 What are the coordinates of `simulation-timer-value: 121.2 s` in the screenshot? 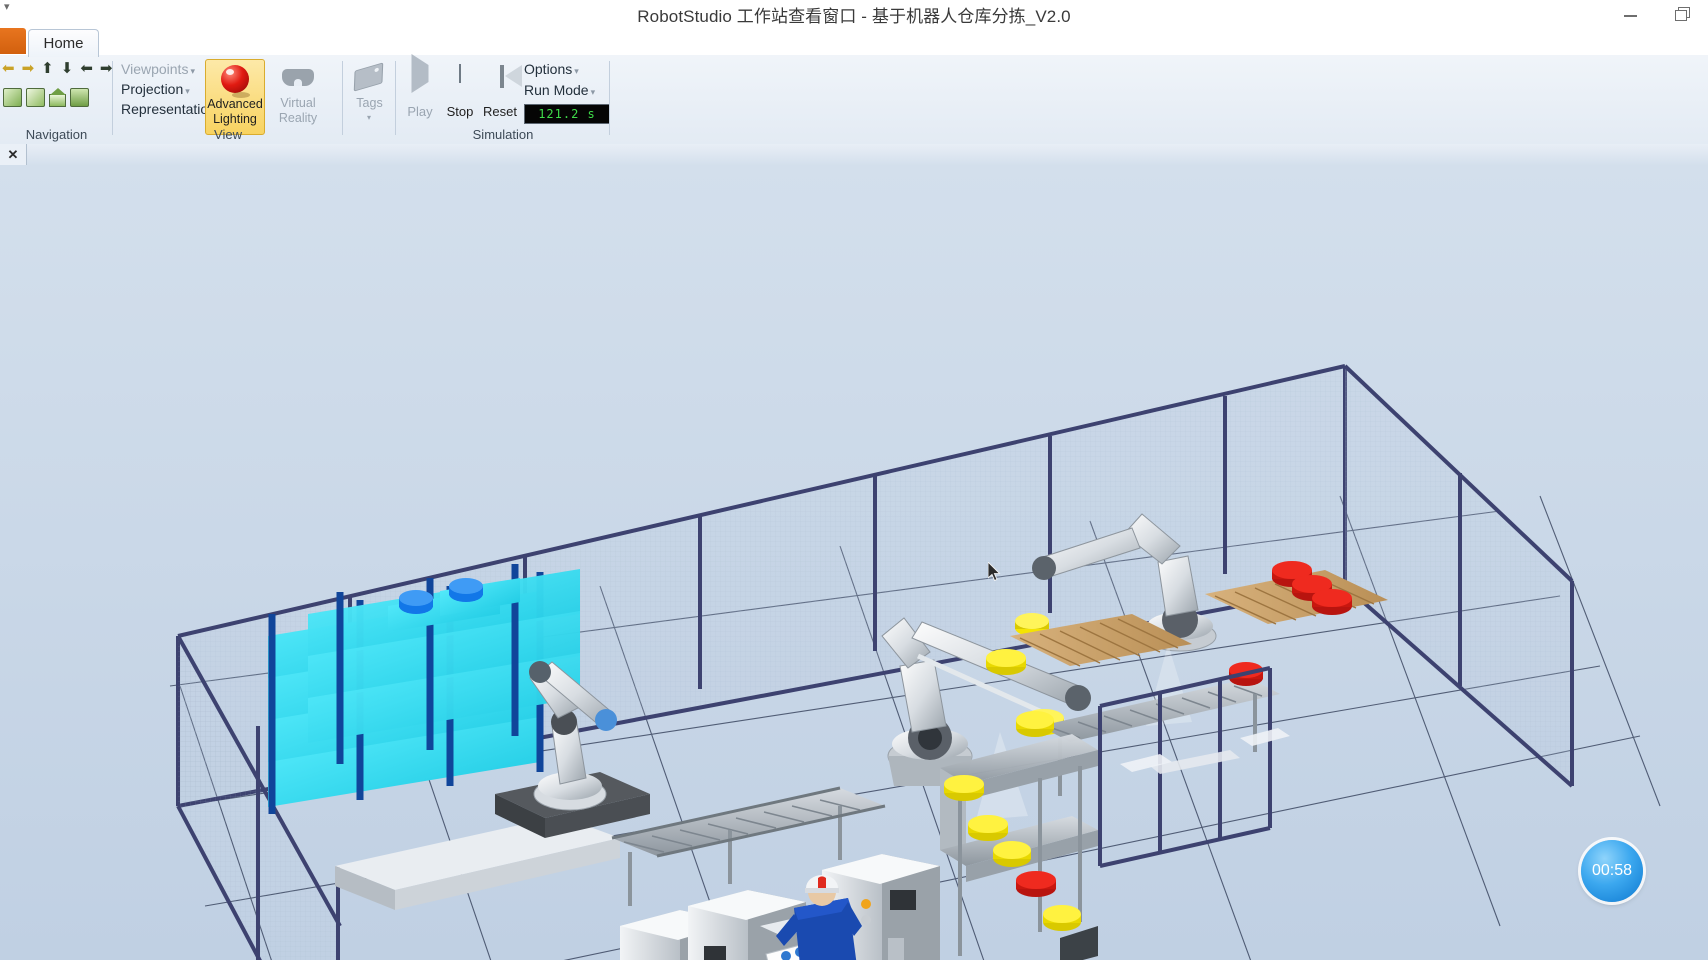 It's located at (567, 114).